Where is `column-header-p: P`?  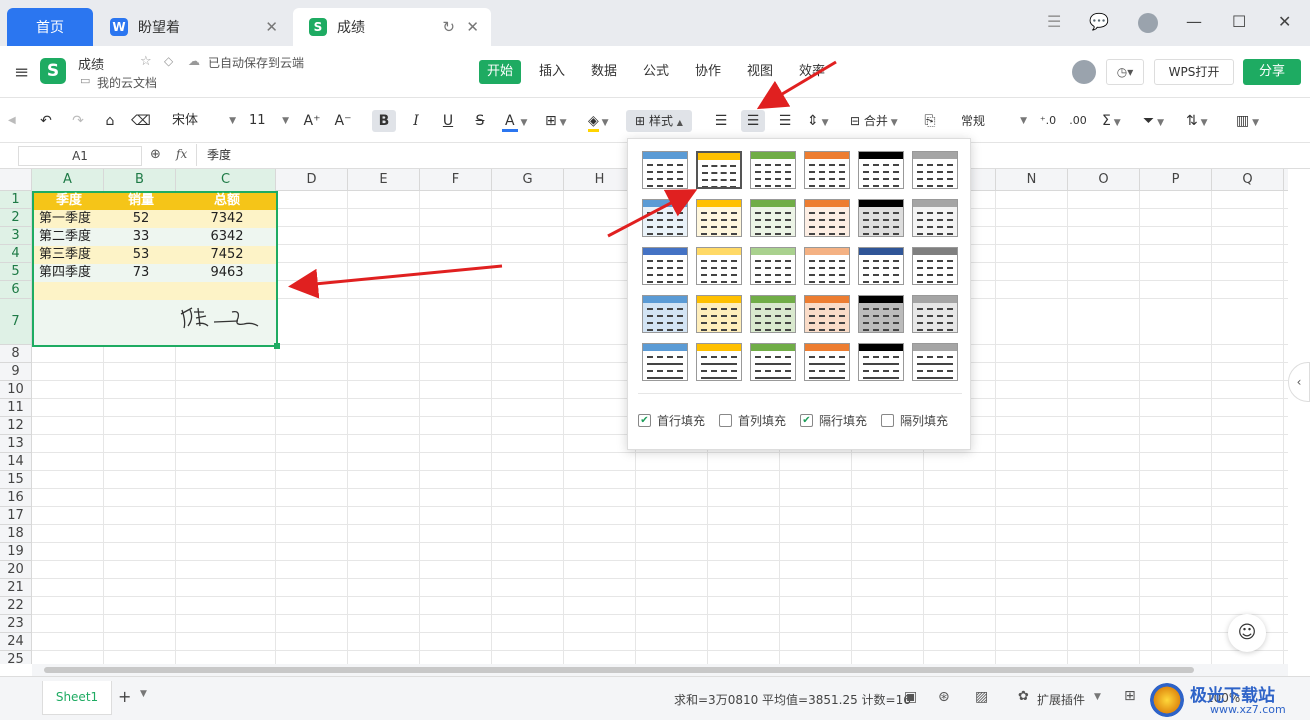
column-header-p: P is located at coordinates (1176, 180).